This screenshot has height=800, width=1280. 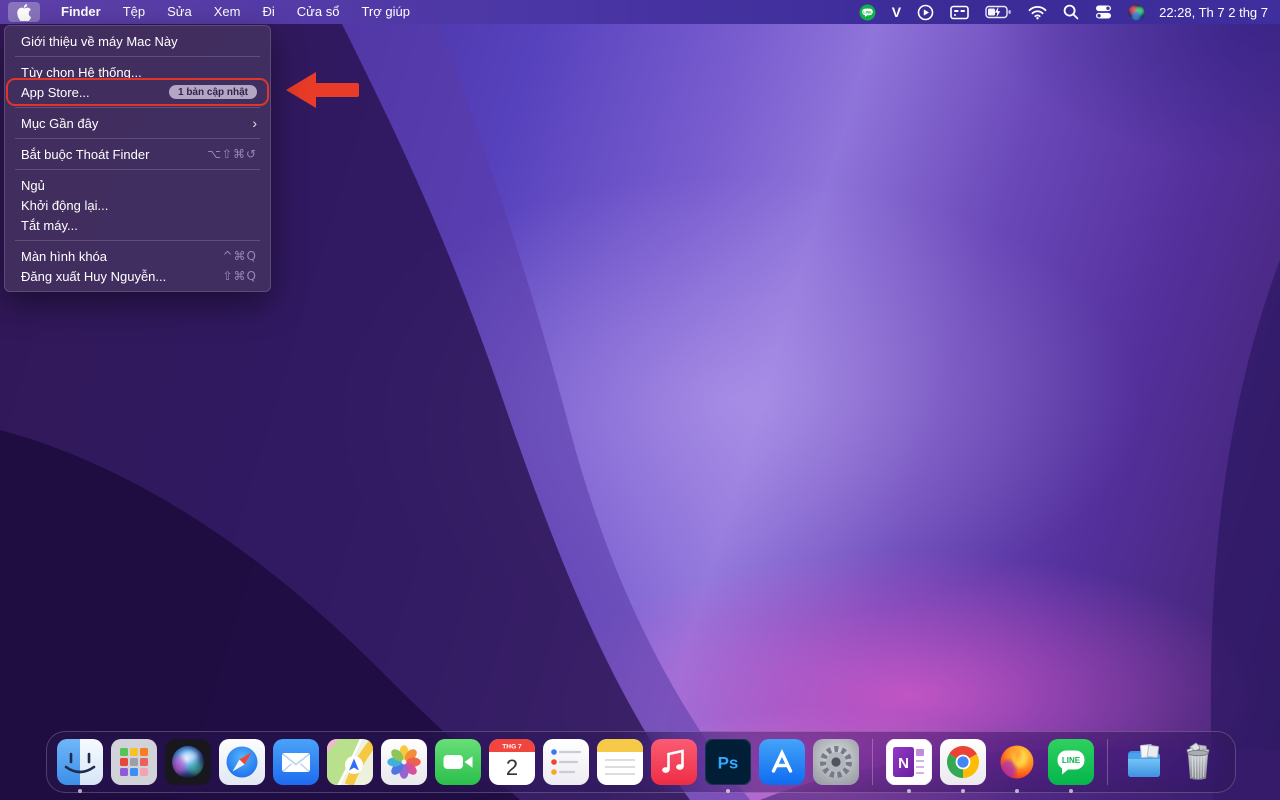 I want to click on dock-app-store-icon, so click(x=782, y=762).